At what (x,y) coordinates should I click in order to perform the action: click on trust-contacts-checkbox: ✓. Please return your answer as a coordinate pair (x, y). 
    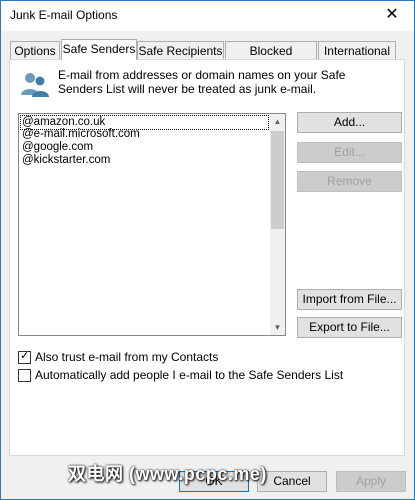
    Looking at the image, I should click on (24, 357).